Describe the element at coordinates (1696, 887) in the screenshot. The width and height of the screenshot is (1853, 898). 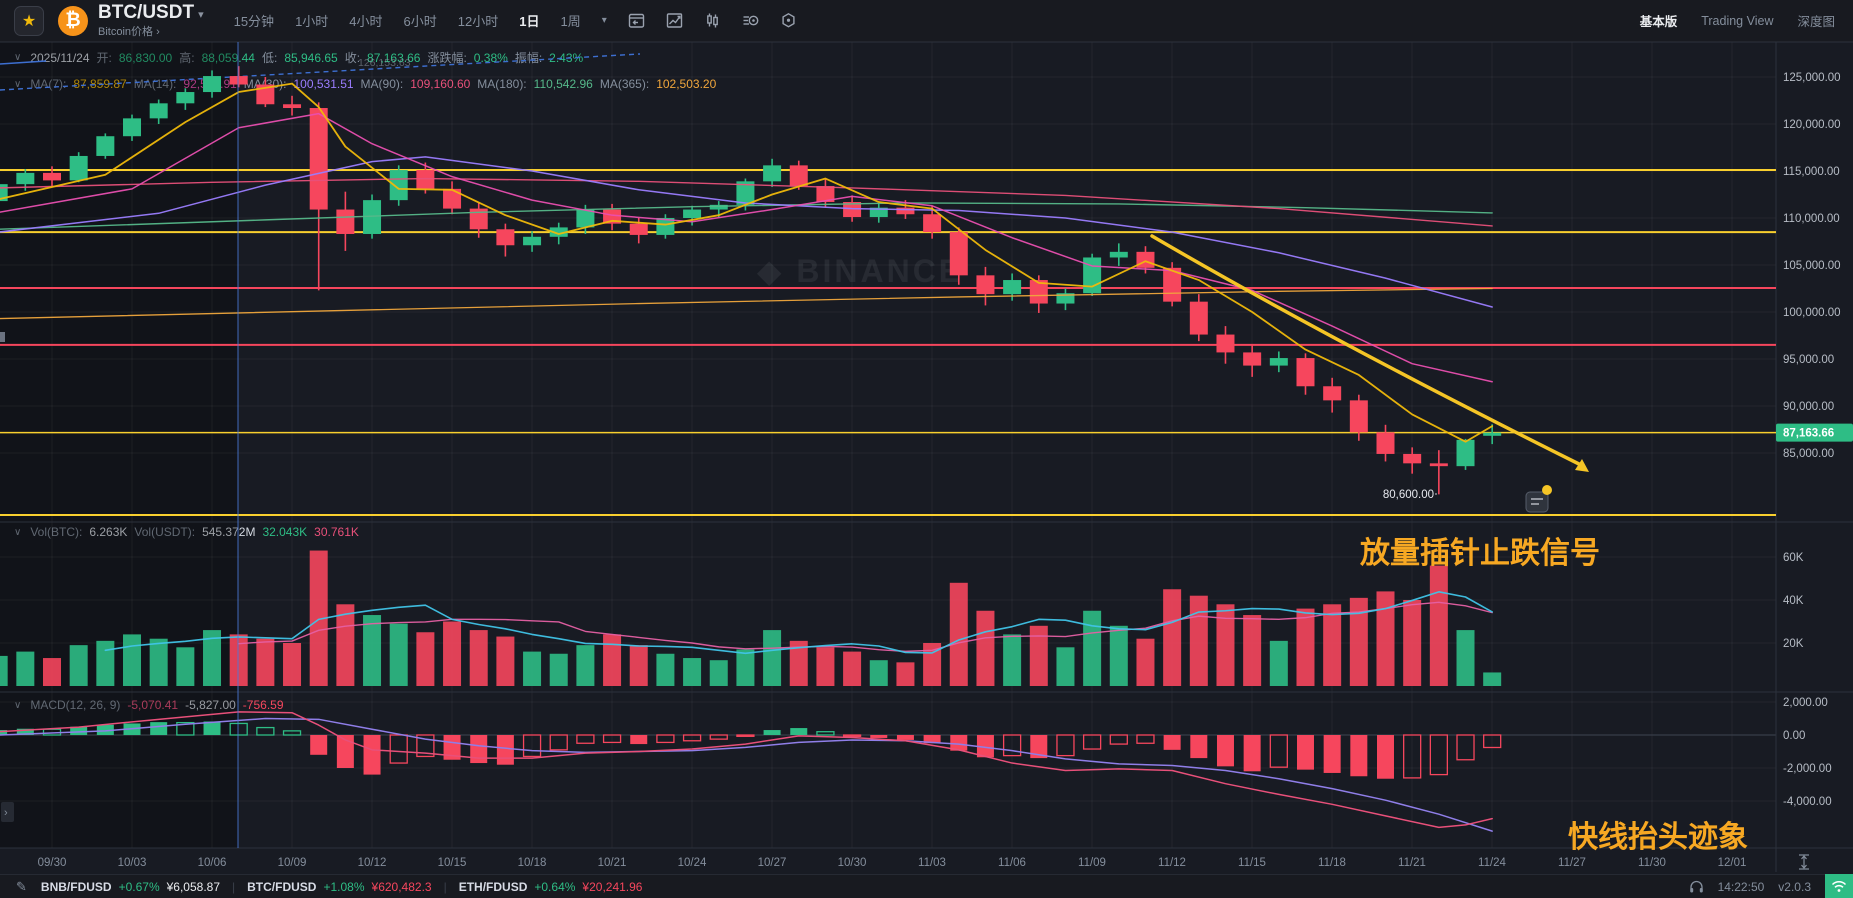
I see `headset-icon` at that location.